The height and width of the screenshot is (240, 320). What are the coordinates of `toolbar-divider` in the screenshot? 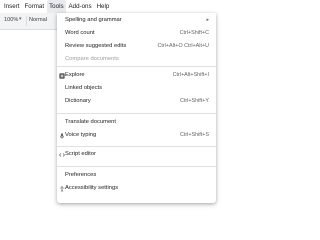 It's located at (26, 21).